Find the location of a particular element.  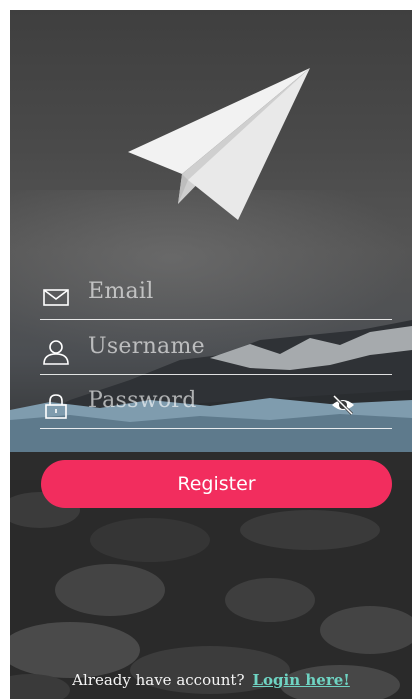

envelope-icon is located at coordinates (56, 297).